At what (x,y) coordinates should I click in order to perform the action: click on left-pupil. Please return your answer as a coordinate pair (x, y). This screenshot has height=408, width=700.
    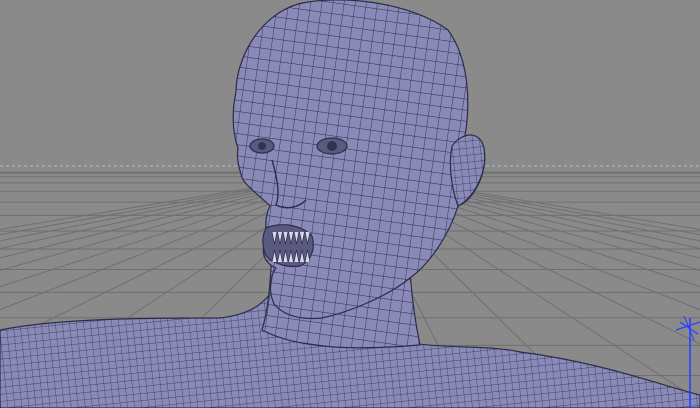
    Looking at the image, I should click on (262, 146).